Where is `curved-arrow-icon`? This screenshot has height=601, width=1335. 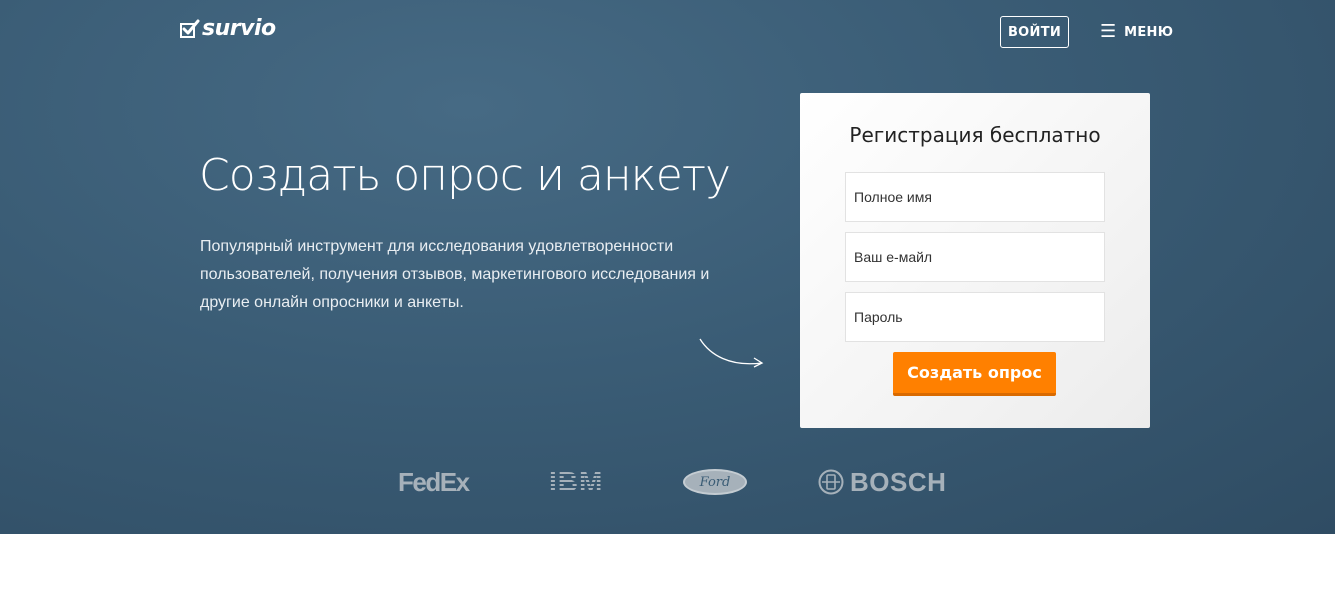
curved-arrow-icon is located at coordinates (731, 353).